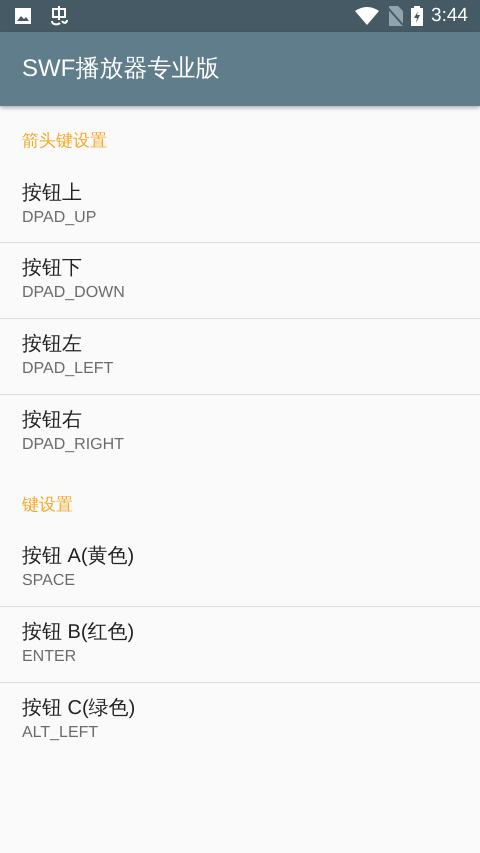  What do you see at coordinates (240, 720) in the screenshot?
I see `preference-item: 按钮 C(绿色) ALT_LEFT` at bounding box center [240, 720].